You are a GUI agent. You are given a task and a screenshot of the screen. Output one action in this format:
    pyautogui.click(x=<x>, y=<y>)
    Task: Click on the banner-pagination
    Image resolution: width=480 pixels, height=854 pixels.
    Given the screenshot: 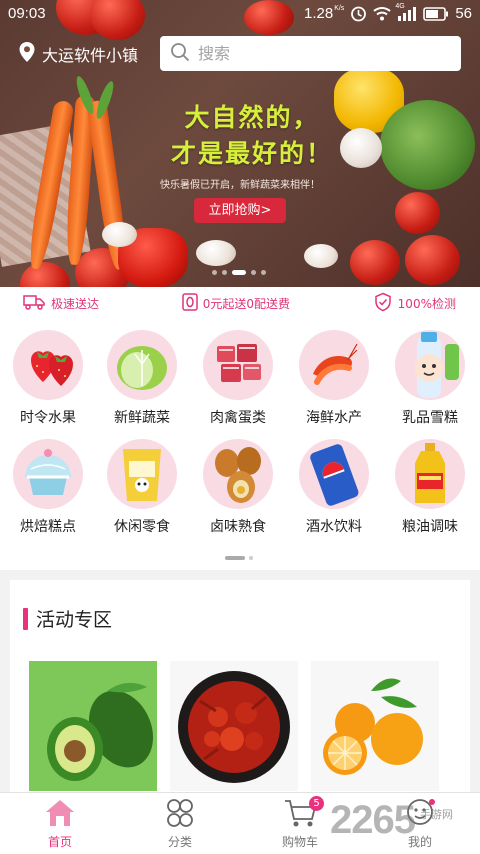 What is the action you would take?
    pyautogui.click(x=239, y=272)
    